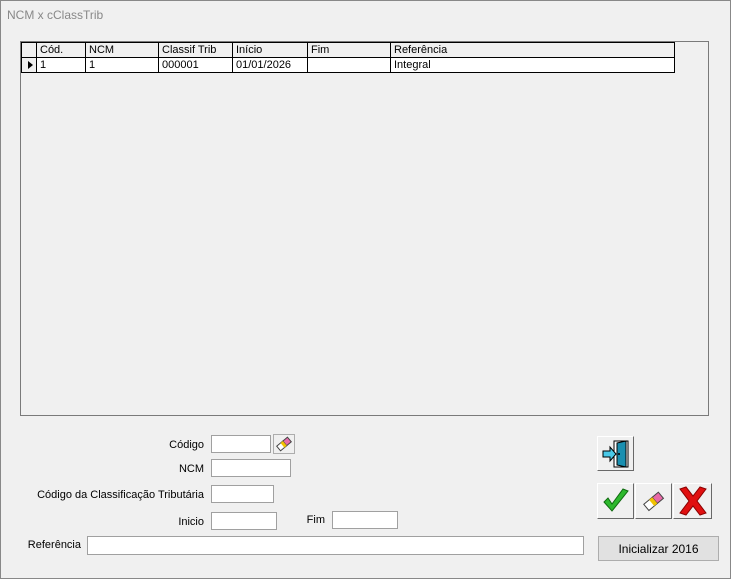  Describe the element at coordinates (242, 494) in the screenshot. I see `classif-trib-field` at that location.